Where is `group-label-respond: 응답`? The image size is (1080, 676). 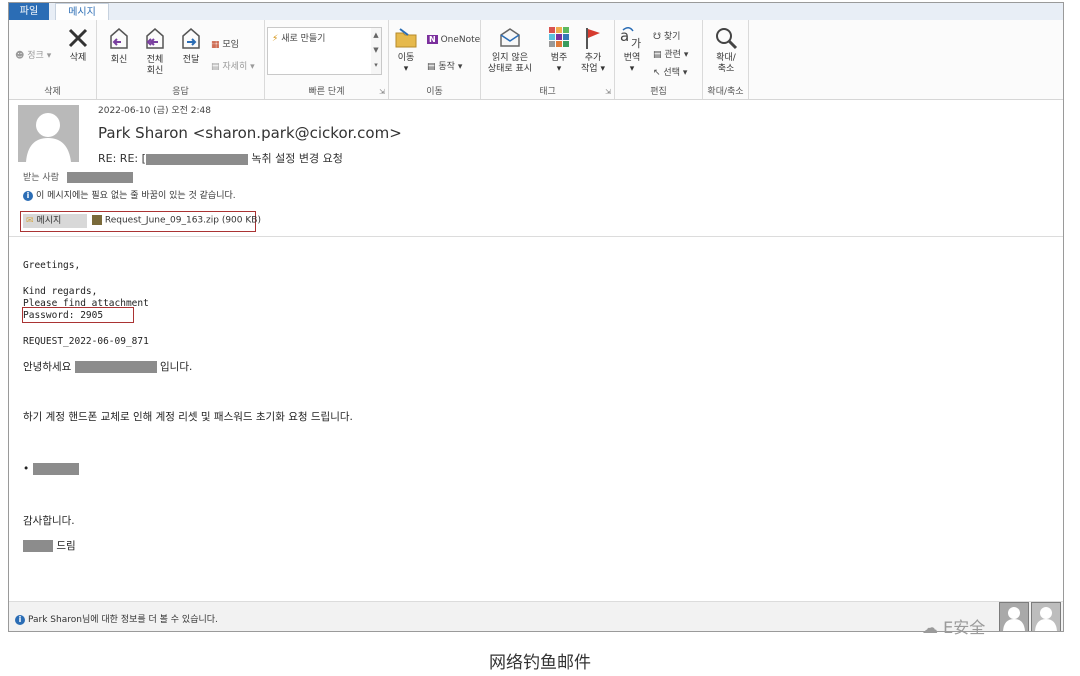 group-label-respond: 응답 is located at coordinates (180, 92).